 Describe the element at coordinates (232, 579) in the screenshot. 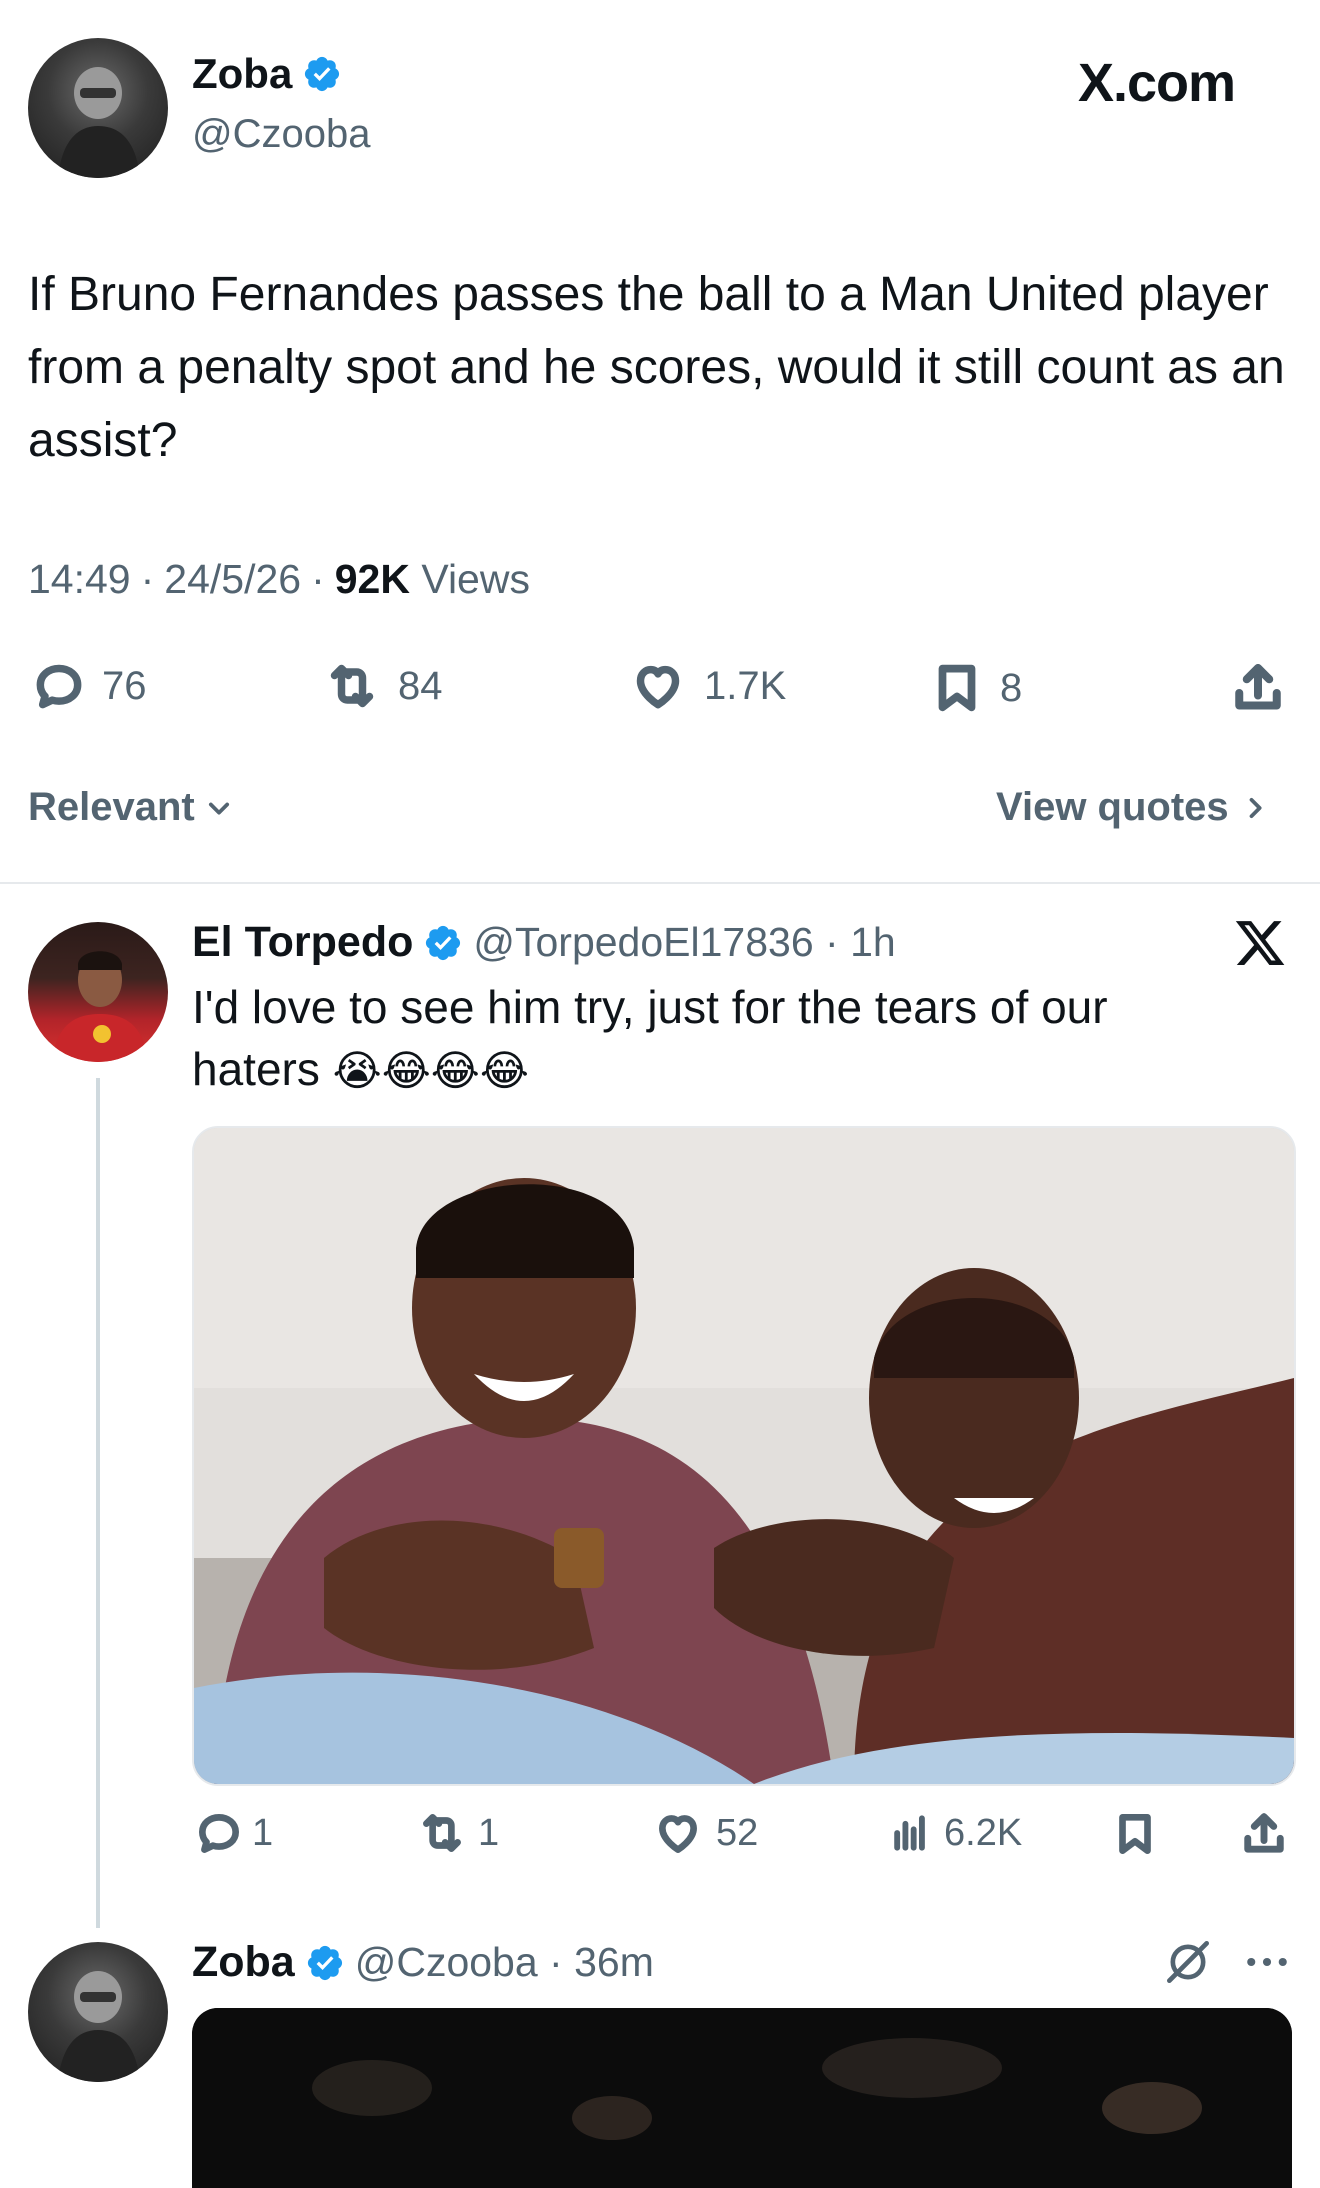

I see `tweet-date: 24/5/26` at that location.